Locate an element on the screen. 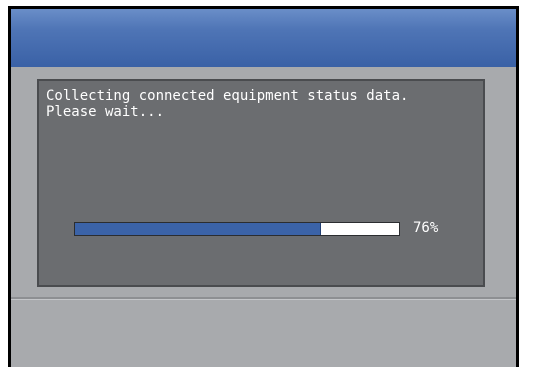 This screenshot has width=533, height=367. progress-bar-fill is located at coordinates (198, 229).